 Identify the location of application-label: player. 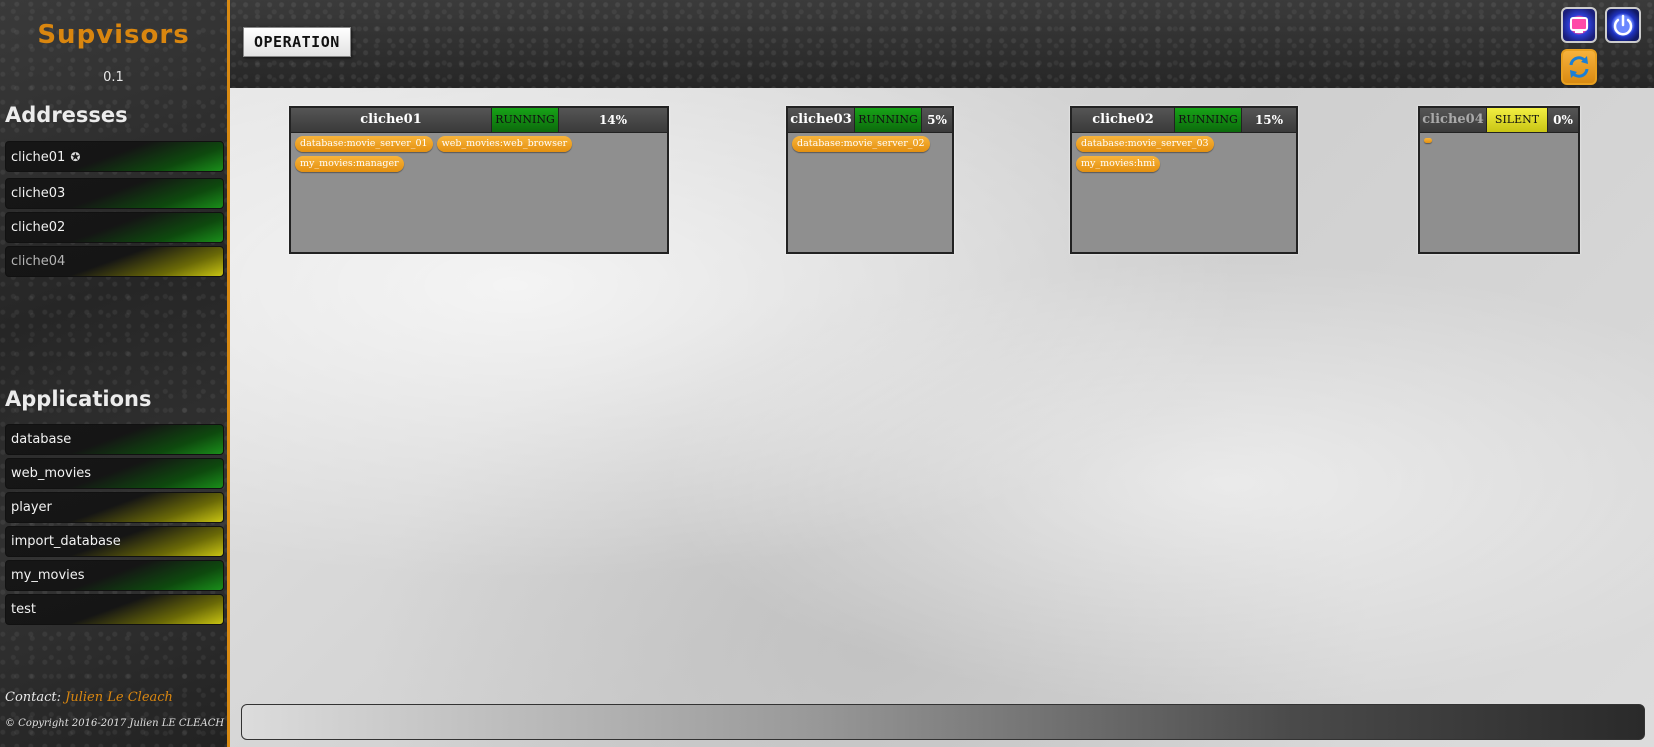
(31, 507).